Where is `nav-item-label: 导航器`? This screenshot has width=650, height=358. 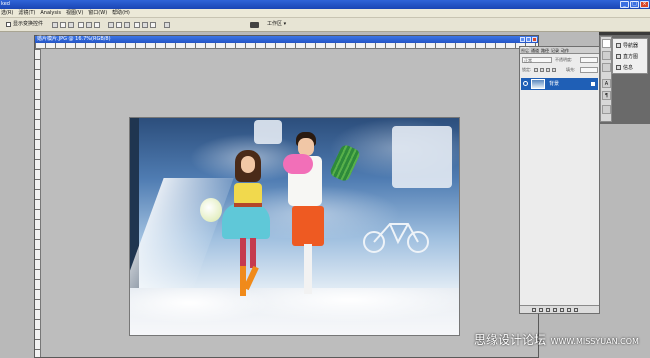
nav-item-label: 导航器 is located at coordinates (631, 45).